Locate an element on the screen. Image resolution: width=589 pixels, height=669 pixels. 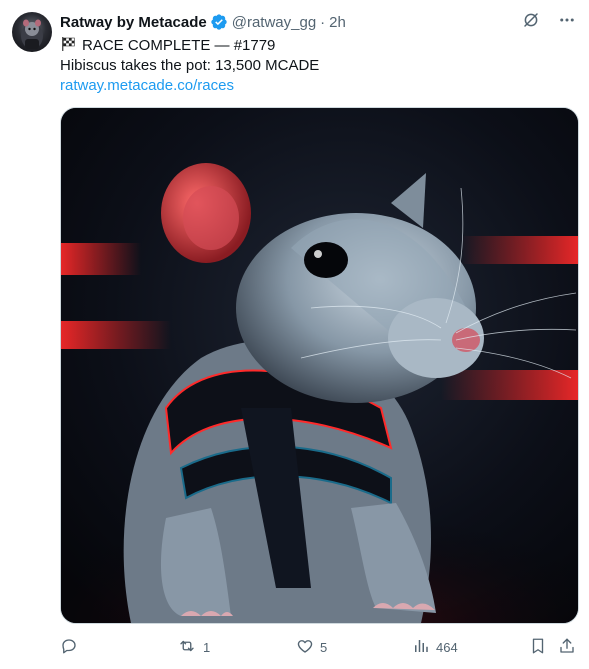
bookmark-button is located at coordinates (538, 647).